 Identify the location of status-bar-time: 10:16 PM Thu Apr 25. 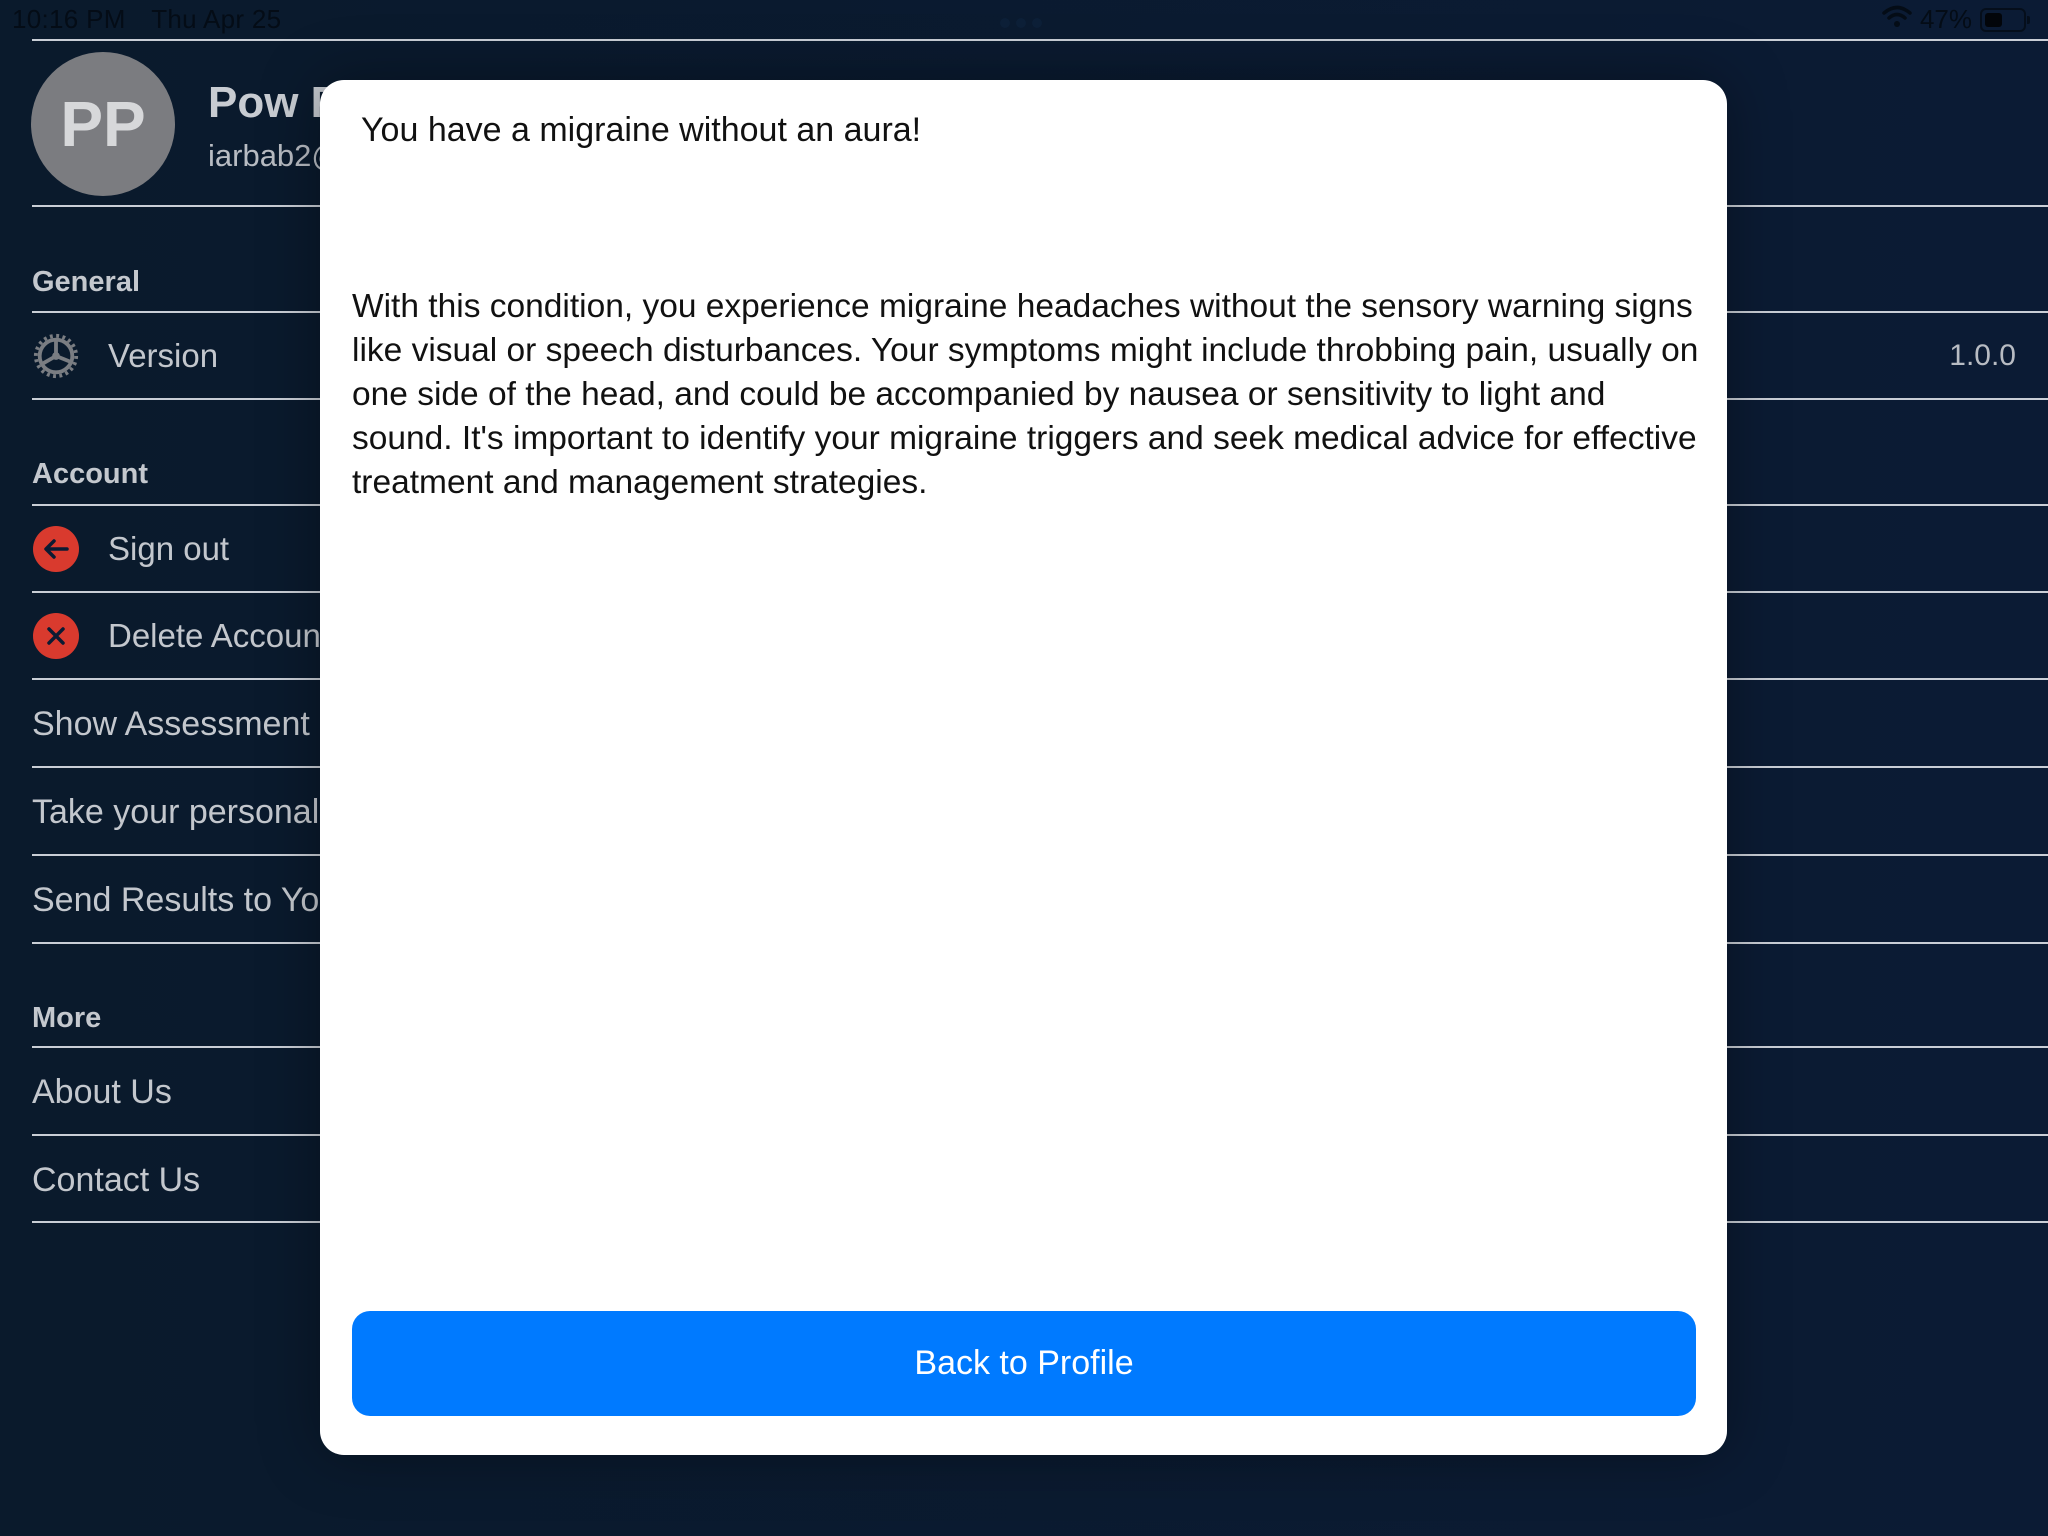
(146, 19).